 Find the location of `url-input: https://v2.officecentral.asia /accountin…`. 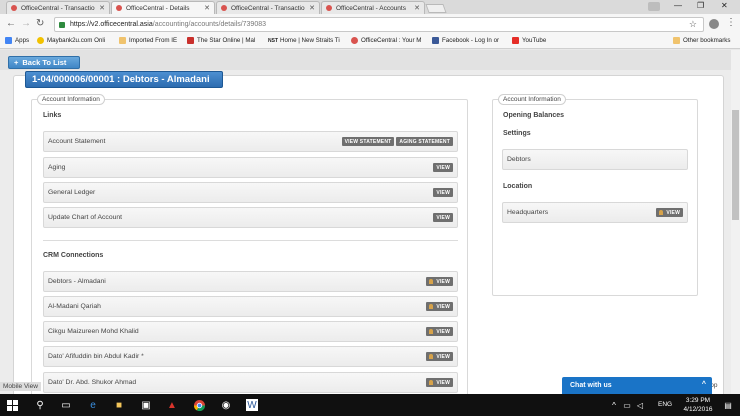

url-input: https://v2.officecentral.asia /accountin… is located at coordinates (379, 24).